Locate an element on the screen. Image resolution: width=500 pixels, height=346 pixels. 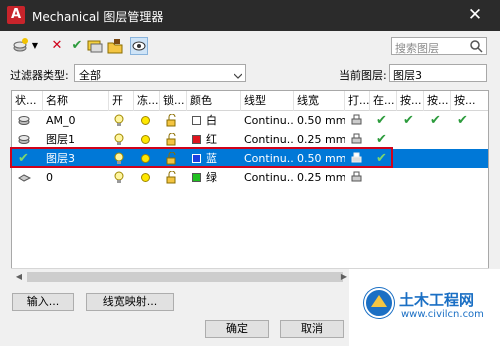
scroll-right-icon: ▶ is located at coordinates (344, 277).